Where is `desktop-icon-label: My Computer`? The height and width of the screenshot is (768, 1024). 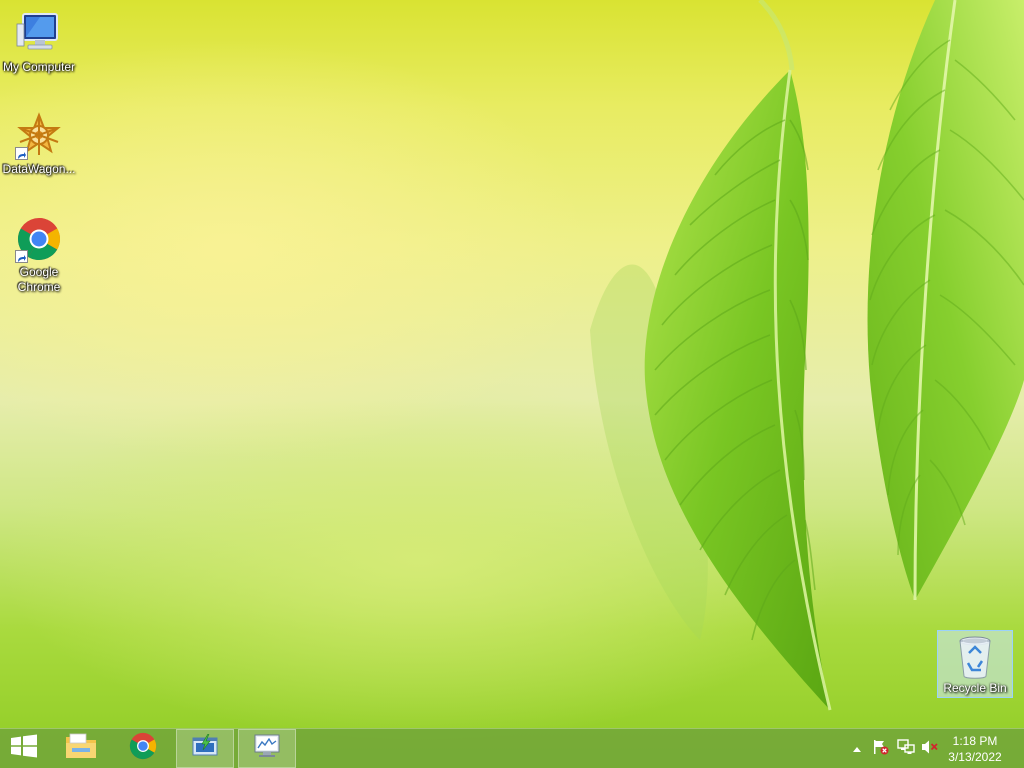
desktop-icon-label: My Computer is located at coordinates (39, 67).